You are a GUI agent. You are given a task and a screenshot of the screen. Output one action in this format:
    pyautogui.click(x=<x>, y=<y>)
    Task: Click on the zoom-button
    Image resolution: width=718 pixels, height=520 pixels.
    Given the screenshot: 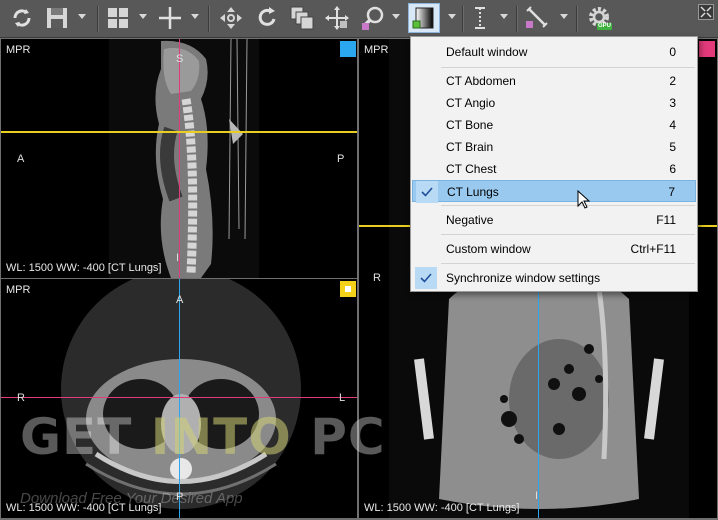 What is the action you would take?
    pyautogui.click(x=373, y=18)
    